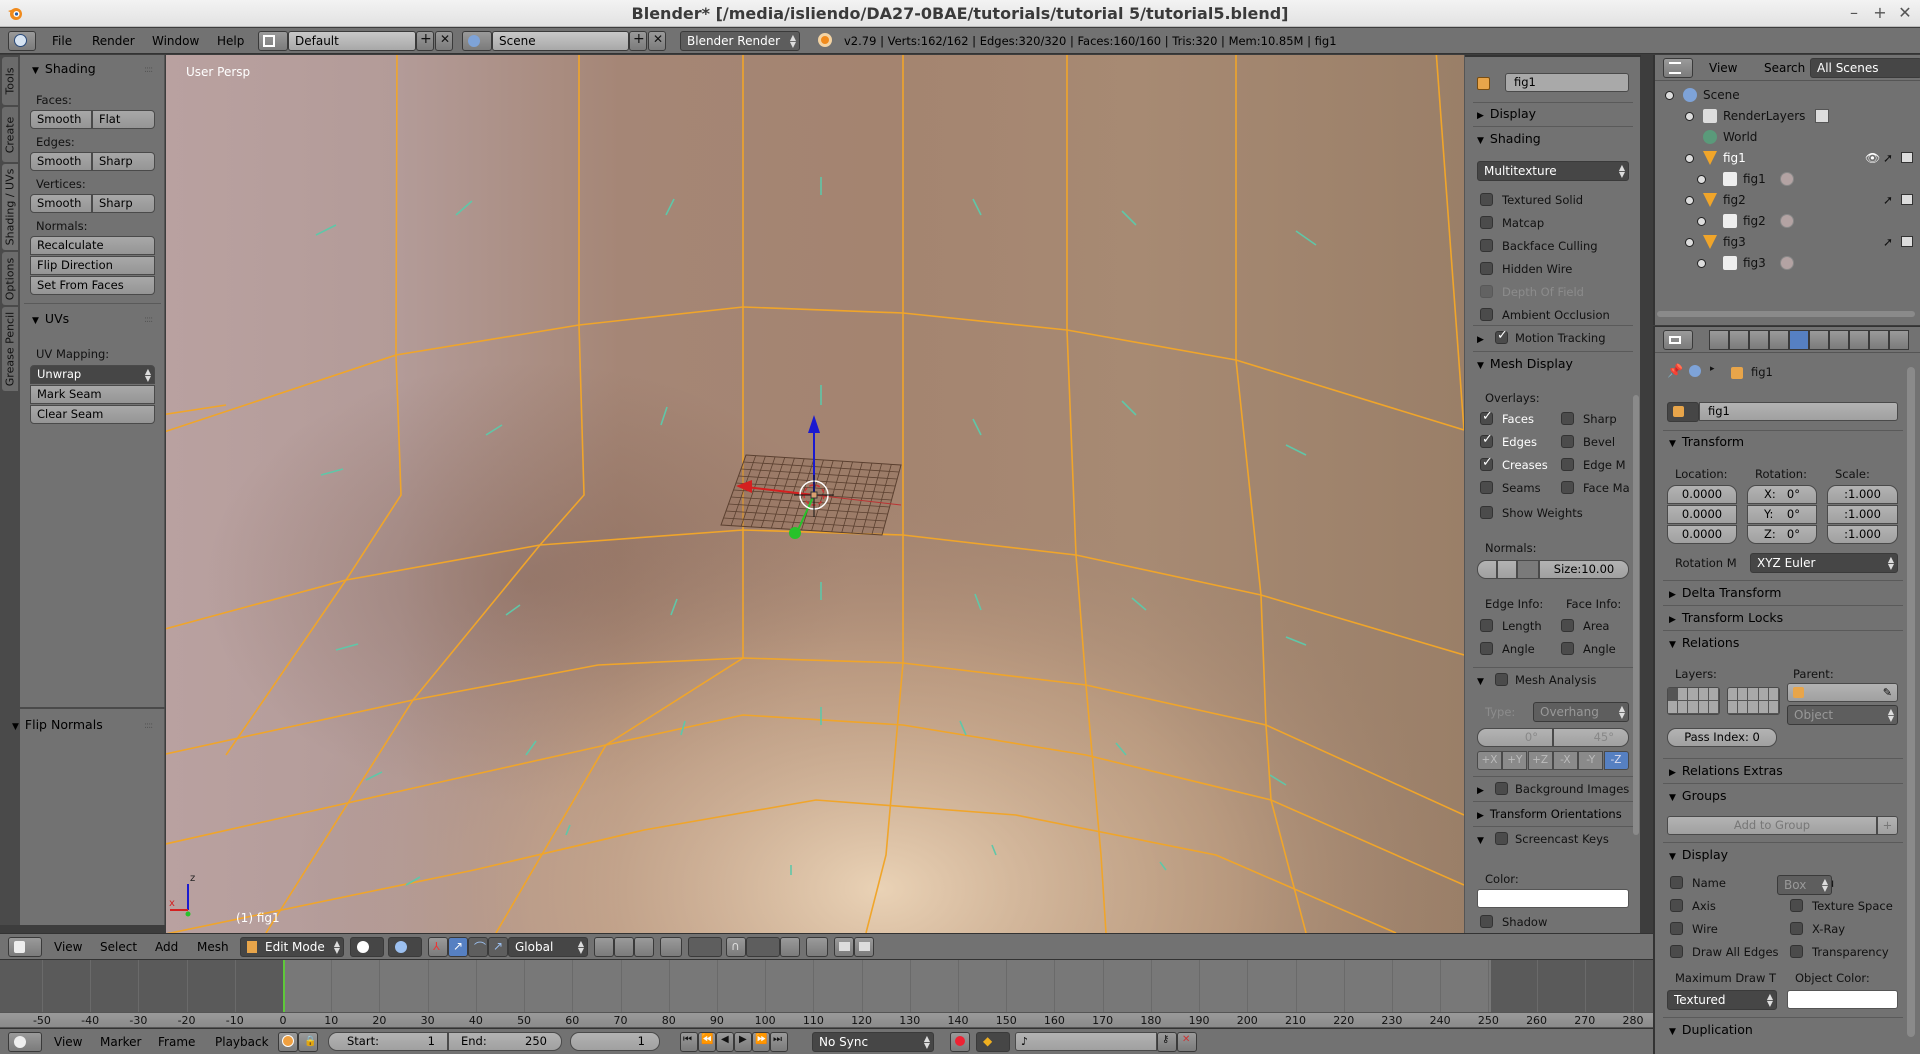  What do you see at coordinates (166, 947) in the screenshot?
I see `view3d-menu-add: Add` at bounding box center [166, 947].